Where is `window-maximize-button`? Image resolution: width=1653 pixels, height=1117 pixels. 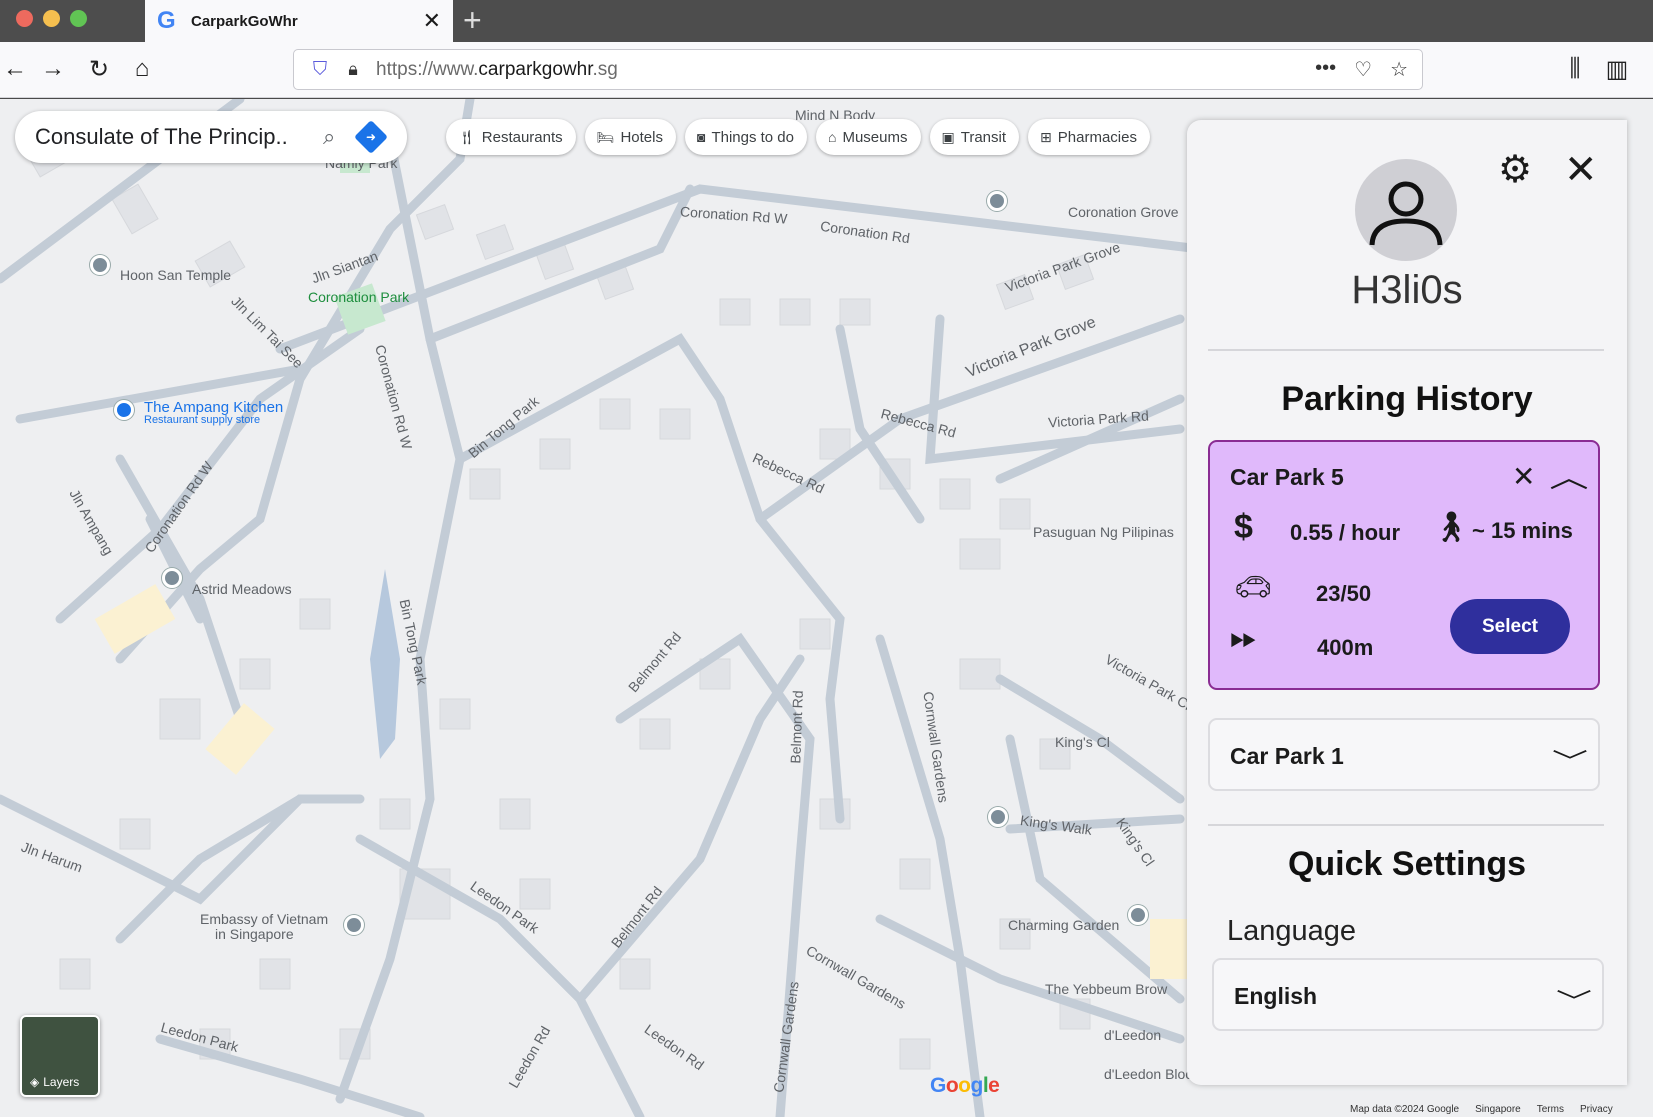
window-maximize-button is located at coordinates (78, 18).